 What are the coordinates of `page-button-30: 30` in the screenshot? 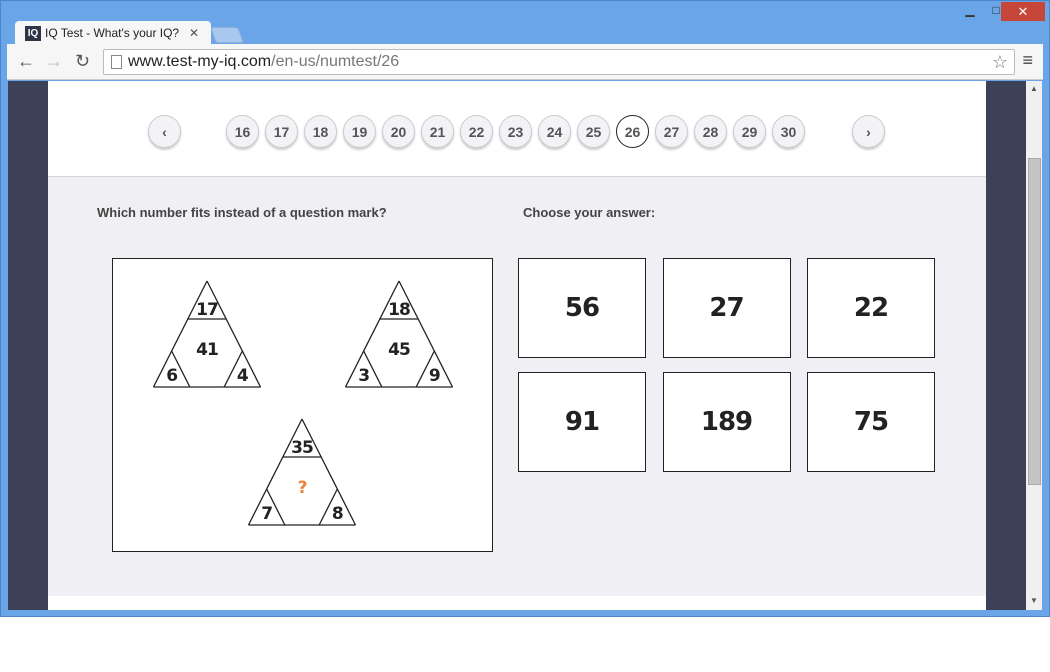 It's located at (788, 131).